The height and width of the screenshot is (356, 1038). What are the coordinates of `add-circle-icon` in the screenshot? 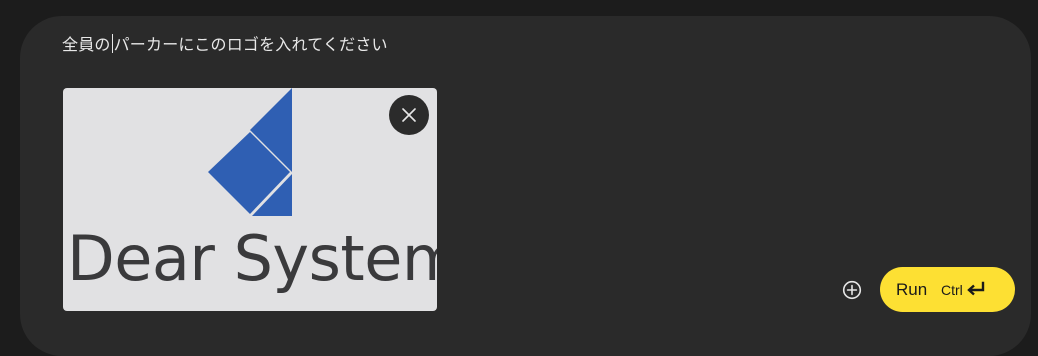 It's located at (852, 290).